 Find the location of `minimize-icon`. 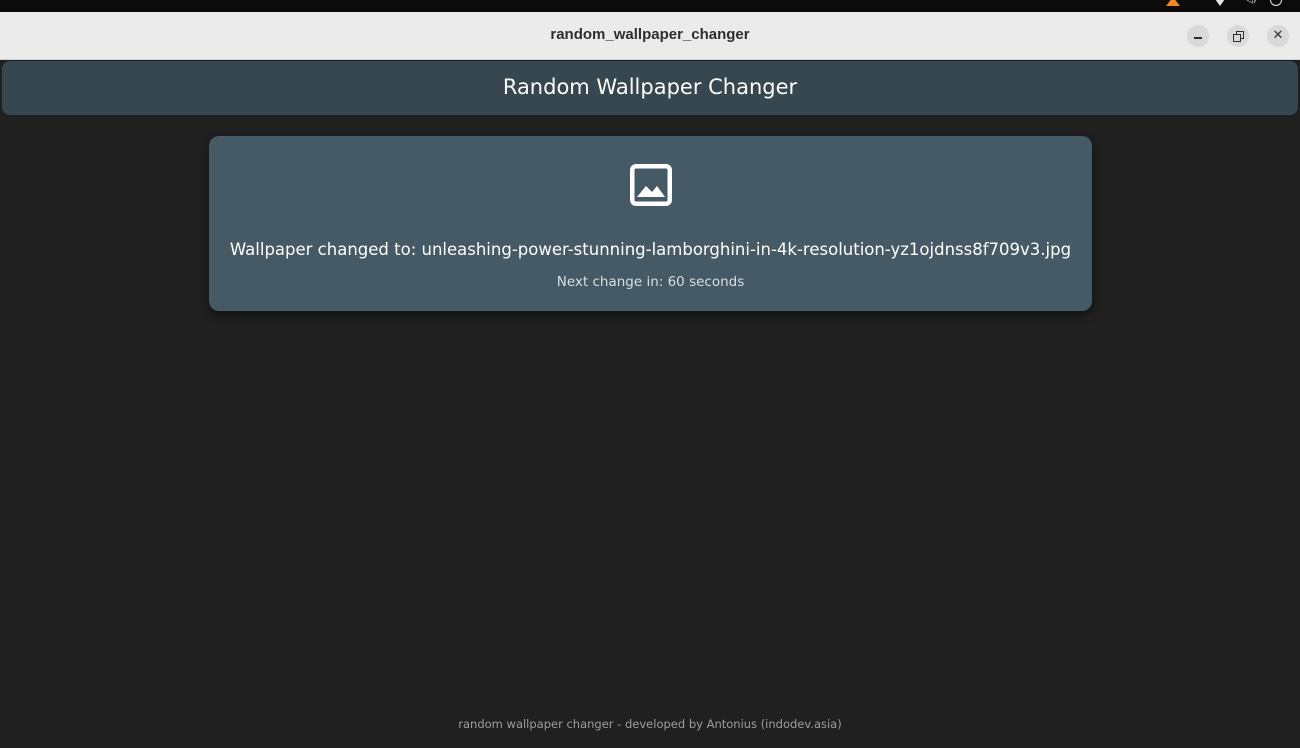

minimize-icon is located at coordinates (1198, 38).